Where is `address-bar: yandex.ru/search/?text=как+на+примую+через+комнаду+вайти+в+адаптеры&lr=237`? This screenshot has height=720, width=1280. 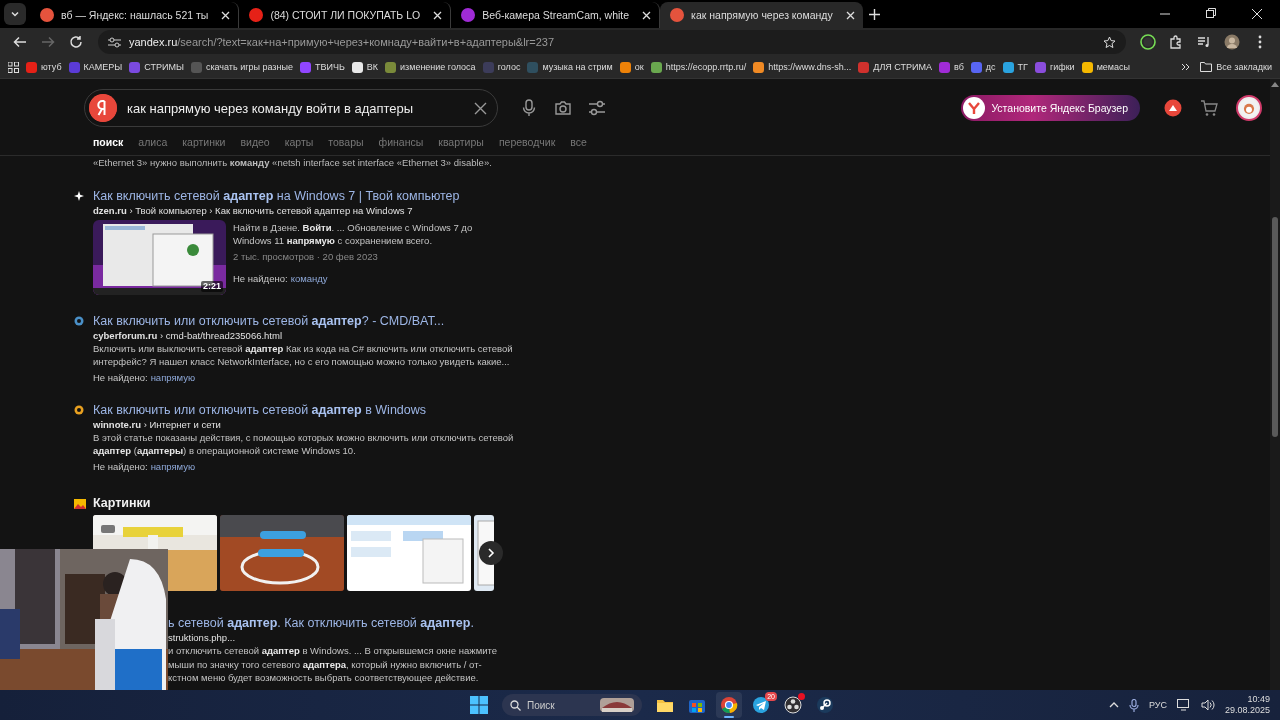
address-bar: yandex.ru/search/?text=как+на+примую+через+комнаду+вайти+в+адаптеры&lr=237 is located at coordinates (612, 42).